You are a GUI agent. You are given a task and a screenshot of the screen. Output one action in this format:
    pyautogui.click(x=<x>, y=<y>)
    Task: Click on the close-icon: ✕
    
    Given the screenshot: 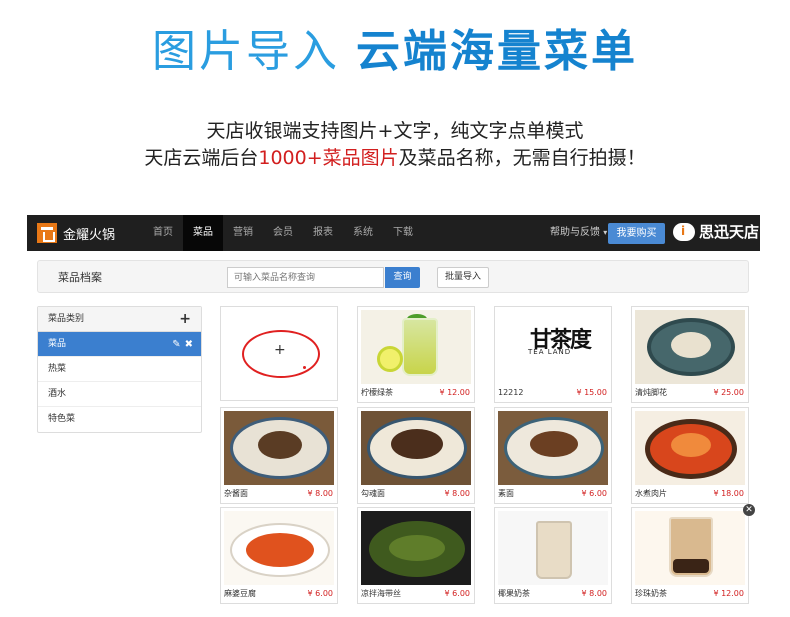 What is the action you would take?
    pyautogui.click(x=749, y=510)
    